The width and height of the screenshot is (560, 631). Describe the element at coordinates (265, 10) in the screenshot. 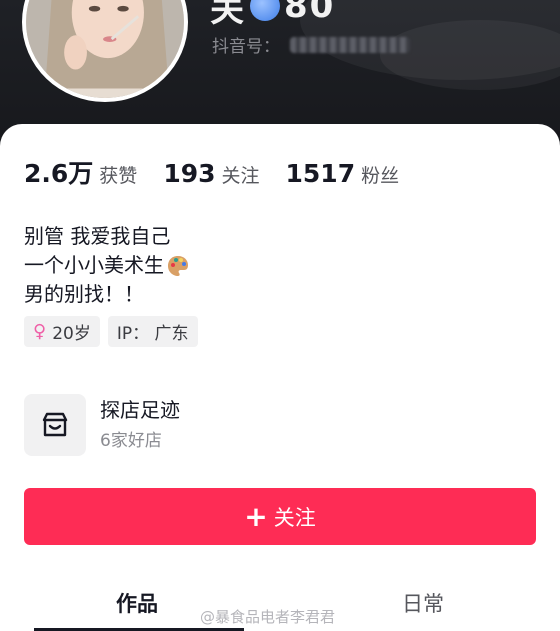

I see `emoji-icon` at that location.